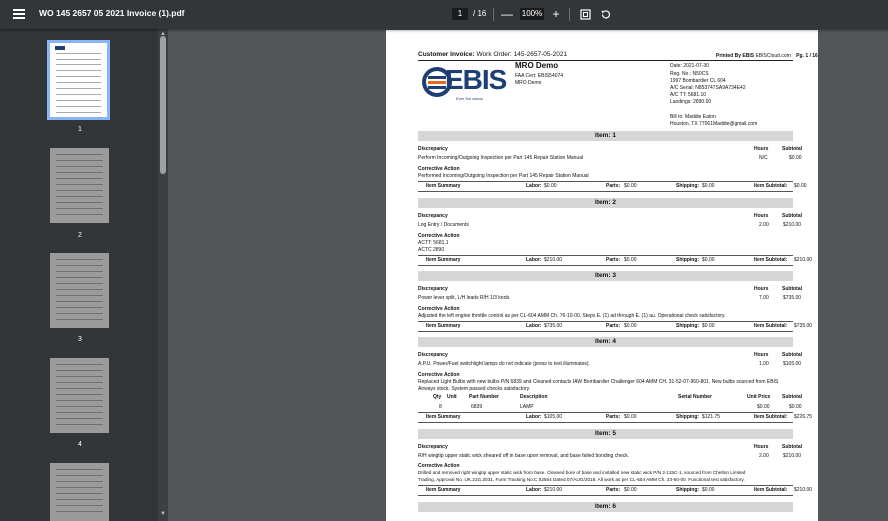 Image resolution: width=888 pixels, height=521 pixels. What do you see at coordinates (605, 507) in the screenshot?
I see `item-header: Item: 6` at bounding box center [605, 507].